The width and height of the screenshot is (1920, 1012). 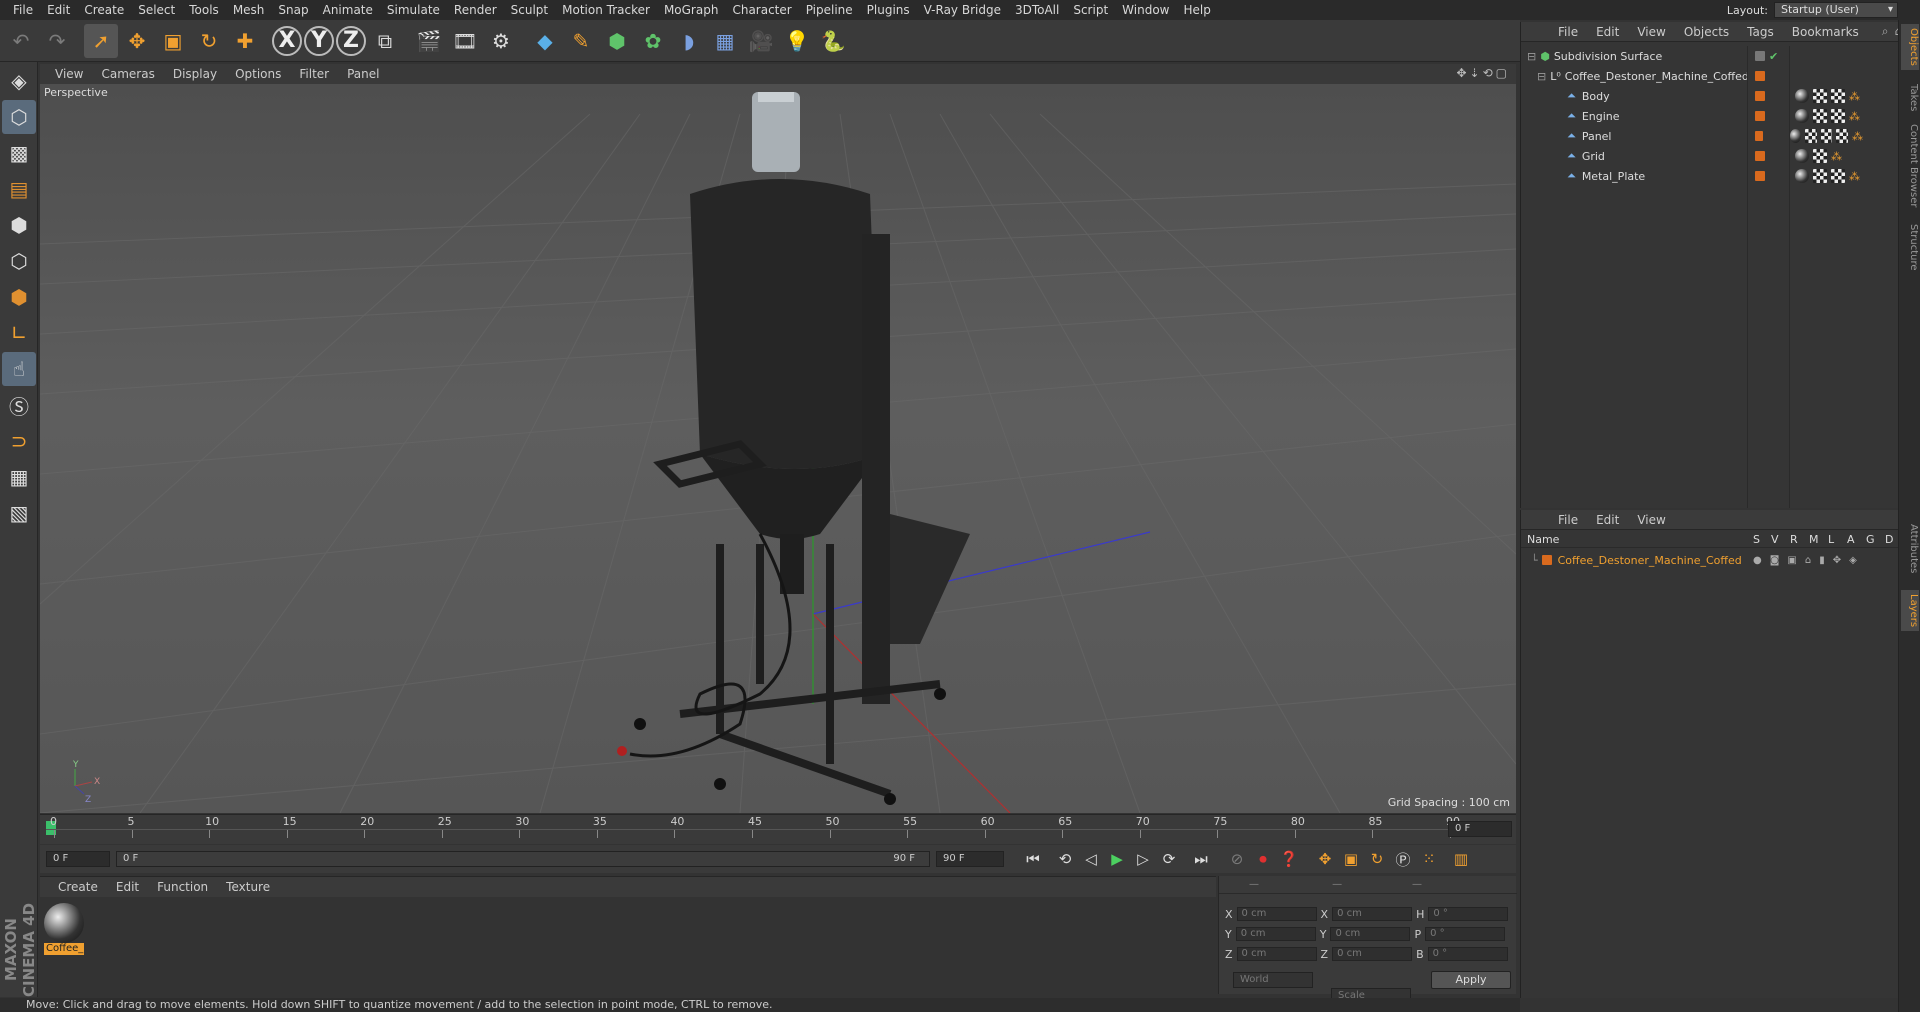 I want to click on python-icon: 🐍, so click(x=833, y=41).